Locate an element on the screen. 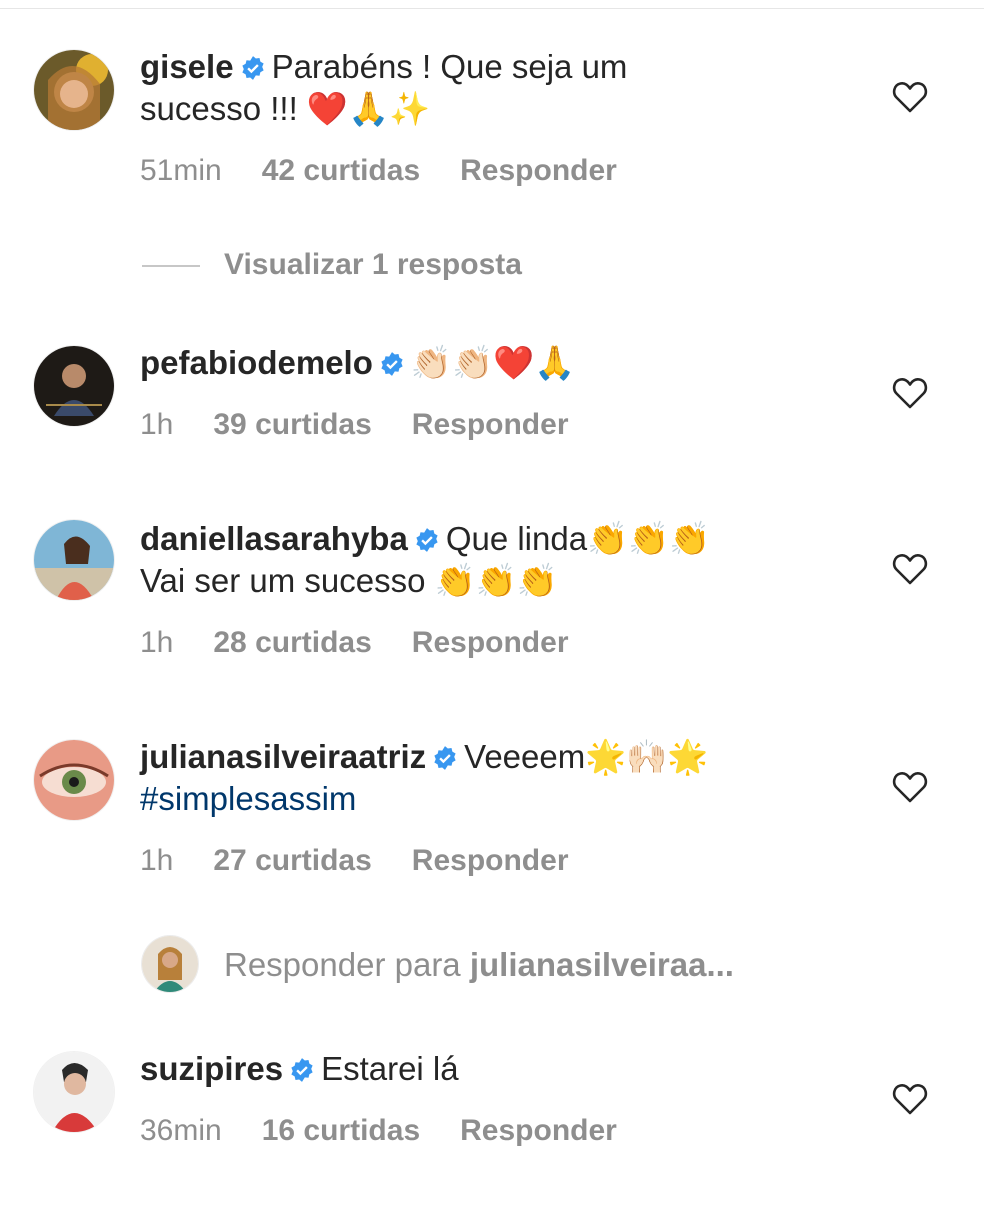 The image size is (984, 1218). comment-meta: 36min 16 curtidas Responder is located at coordinates (398, 1131).